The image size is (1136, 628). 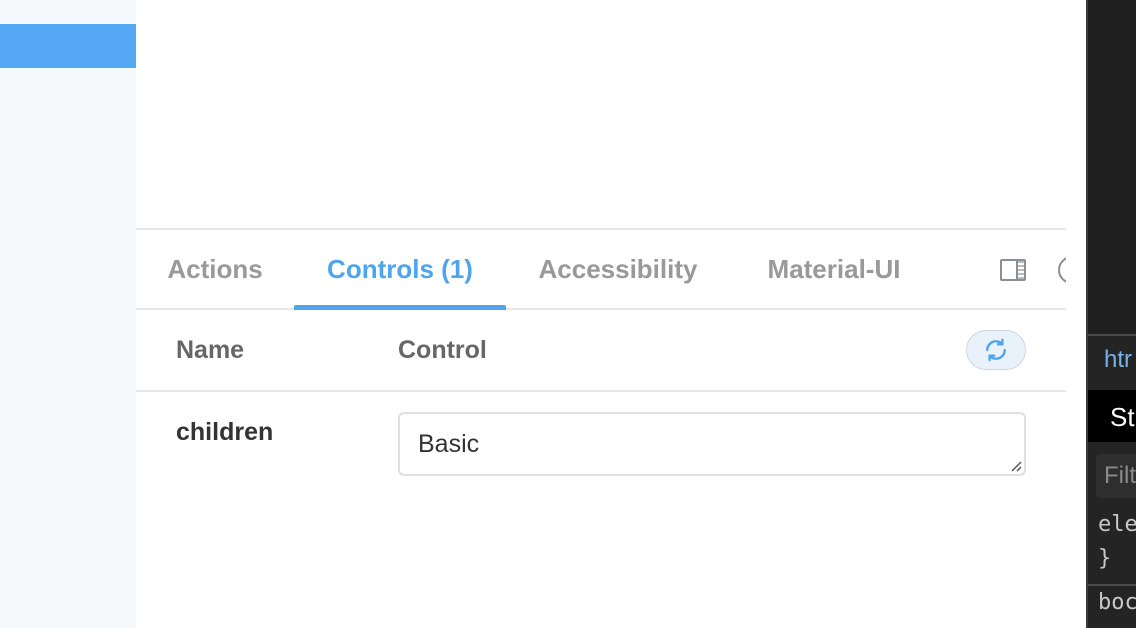 I want to click on devtools-code-line: ele, so click(x=1117, y=524).